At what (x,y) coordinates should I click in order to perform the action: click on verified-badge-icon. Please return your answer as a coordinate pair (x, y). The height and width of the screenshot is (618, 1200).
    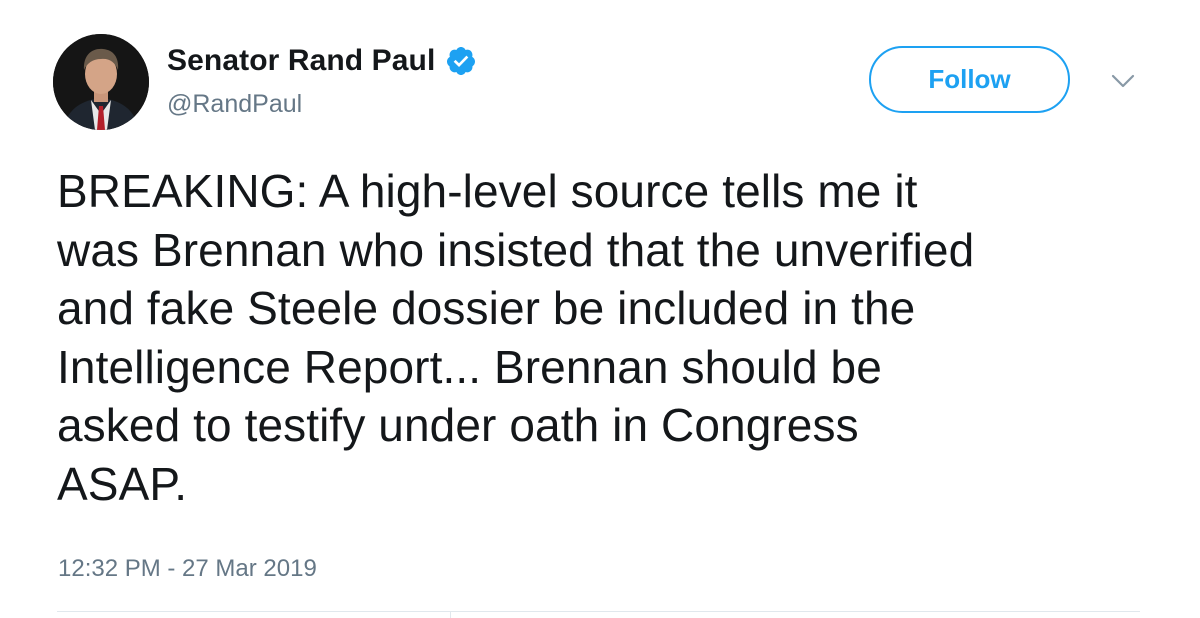
    Looking at the image, I should click on (461, 61).